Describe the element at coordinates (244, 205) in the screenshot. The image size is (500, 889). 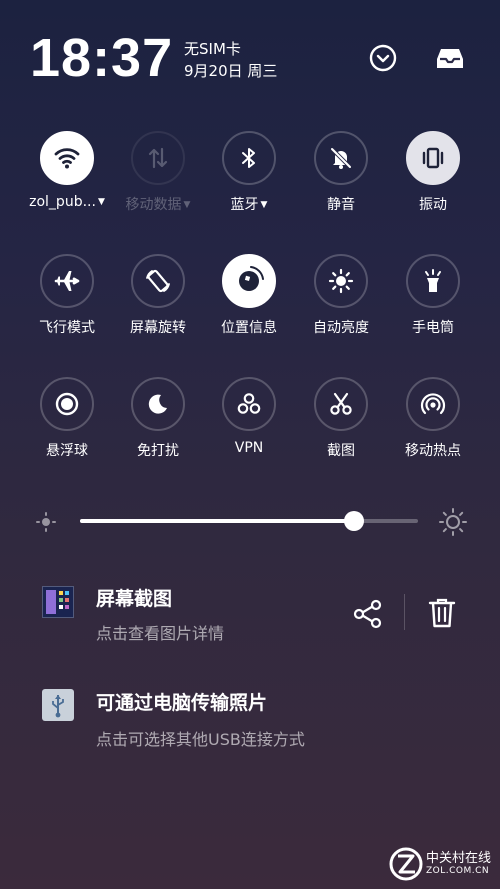
I see `tile-bluetooth-label: 蓝牙` at that location.